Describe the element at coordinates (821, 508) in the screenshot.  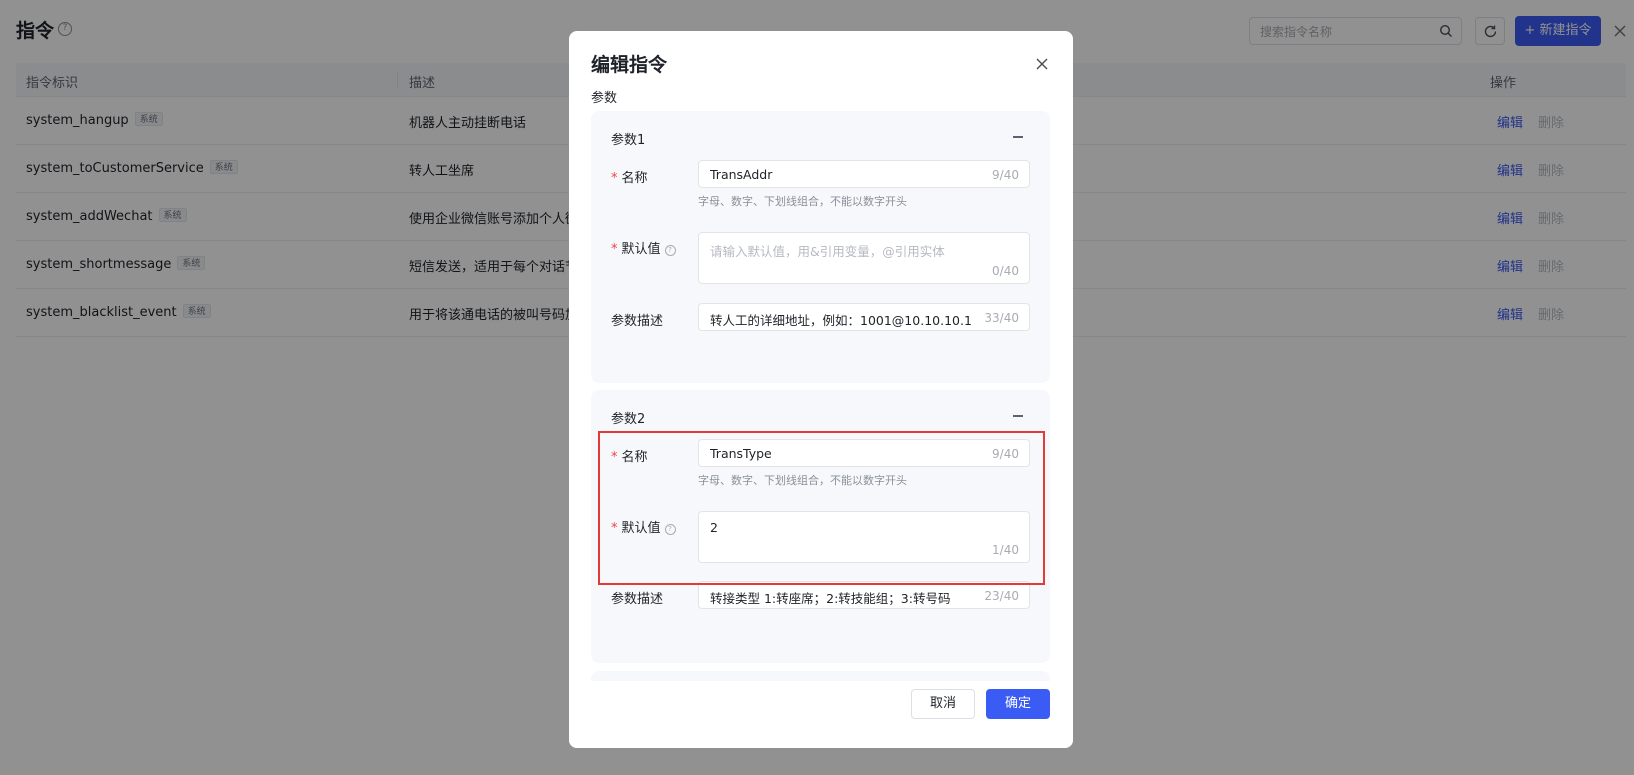
I see `highlight-annotation` at that location.